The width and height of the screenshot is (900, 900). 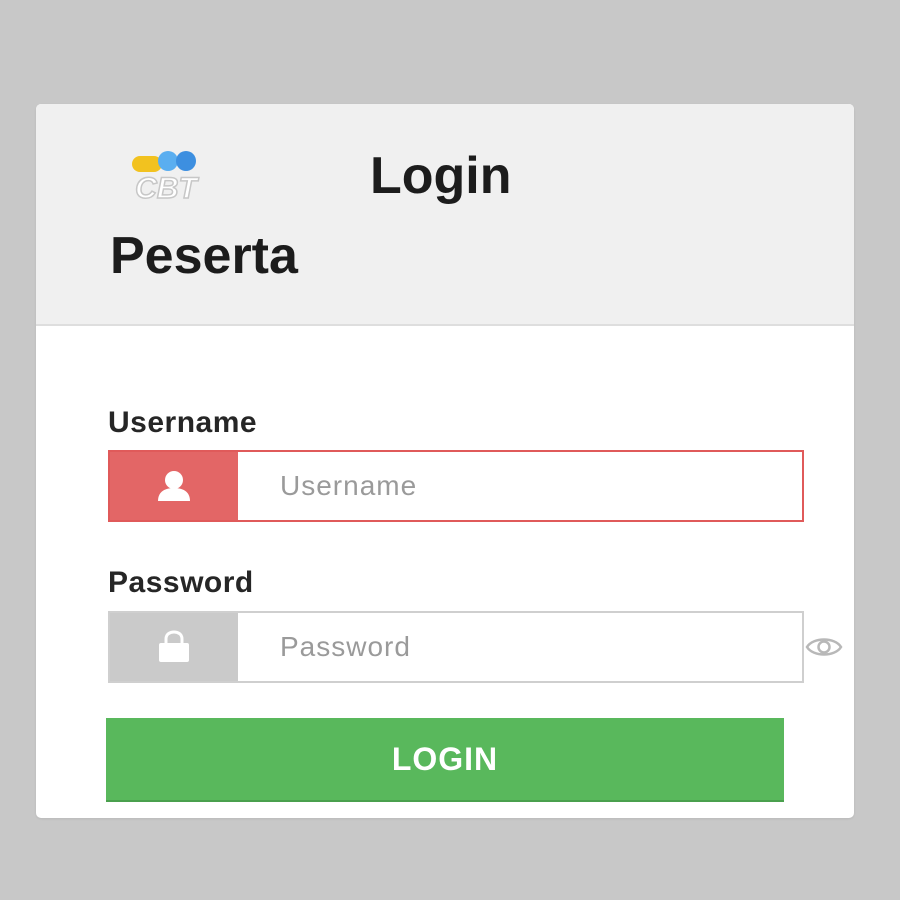 I want to click on username-addon, so click(x=174, y=486).